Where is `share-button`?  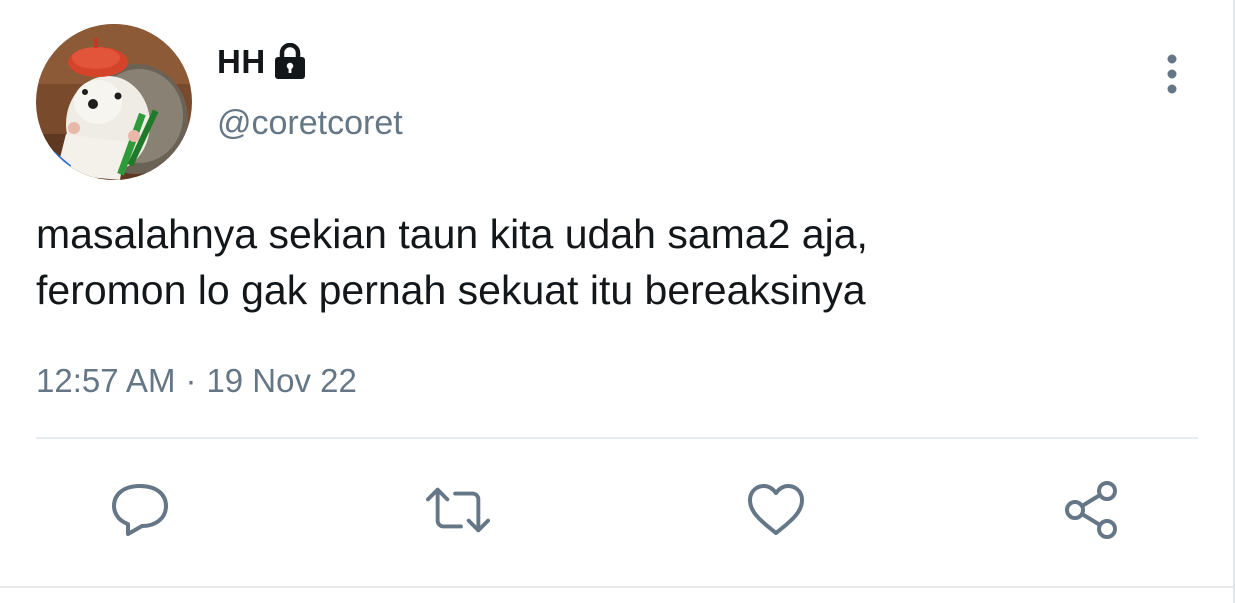
share-button is located at coordinates (1092, 510).